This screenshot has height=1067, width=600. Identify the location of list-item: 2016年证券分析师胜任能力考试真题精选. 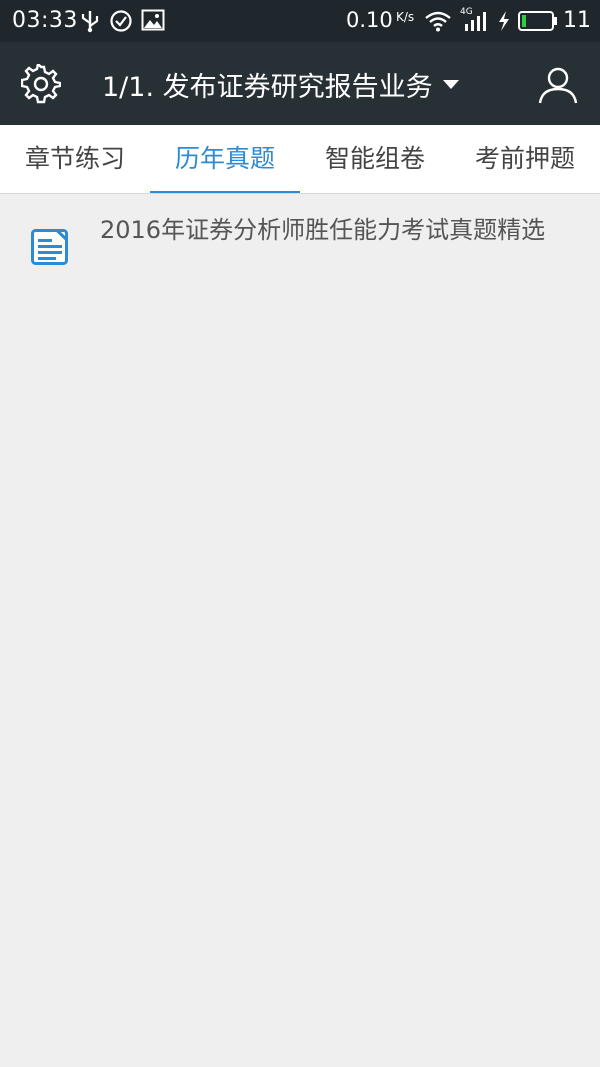
(300, 246).